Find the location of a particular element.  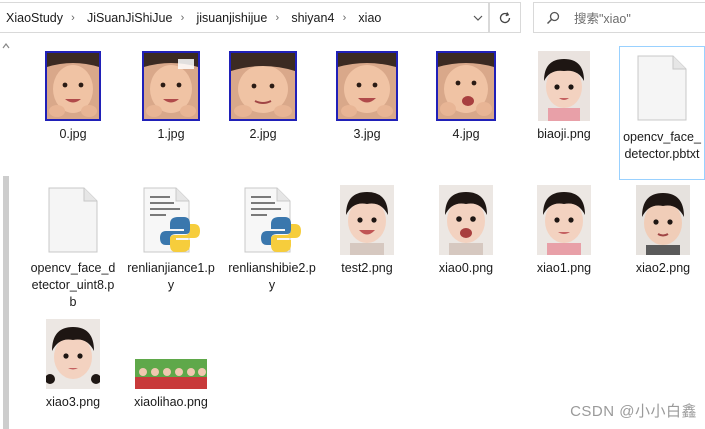

file-name: 4.jpg is located at coordinates (466, 134).